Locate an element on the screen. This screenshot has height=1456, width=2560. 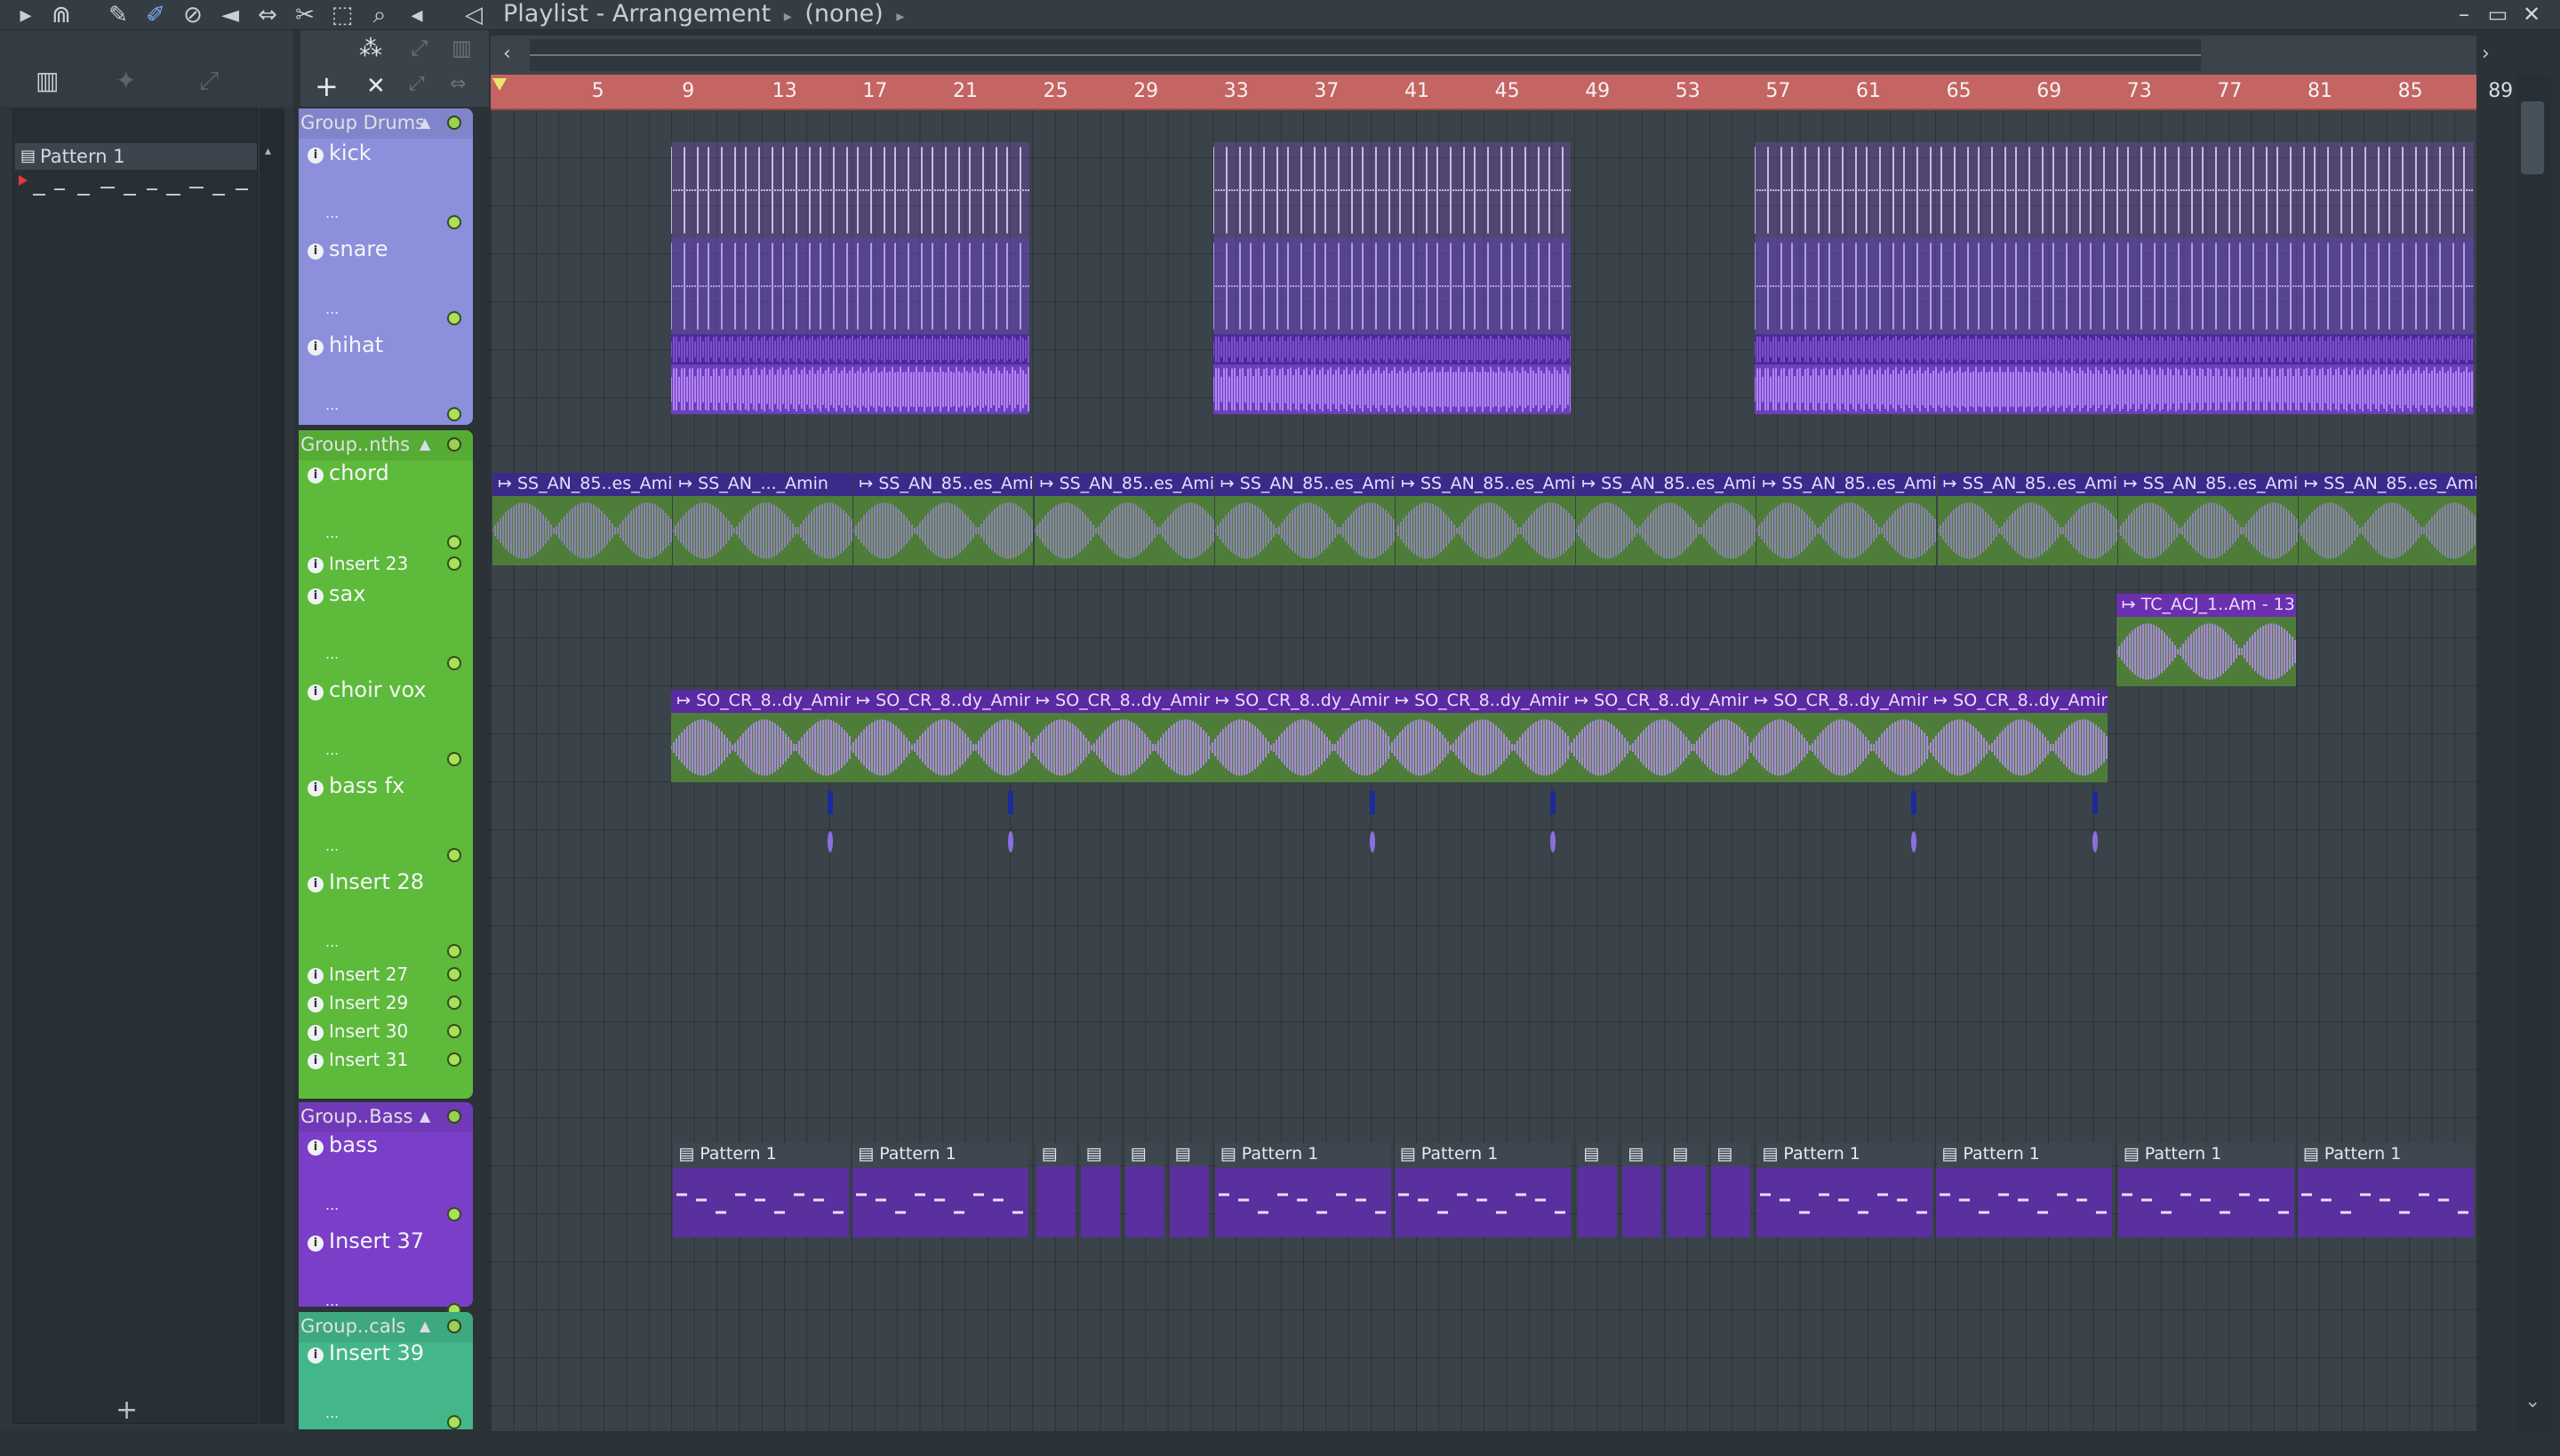
track-label: i chord is located at coordinates (348, 472).